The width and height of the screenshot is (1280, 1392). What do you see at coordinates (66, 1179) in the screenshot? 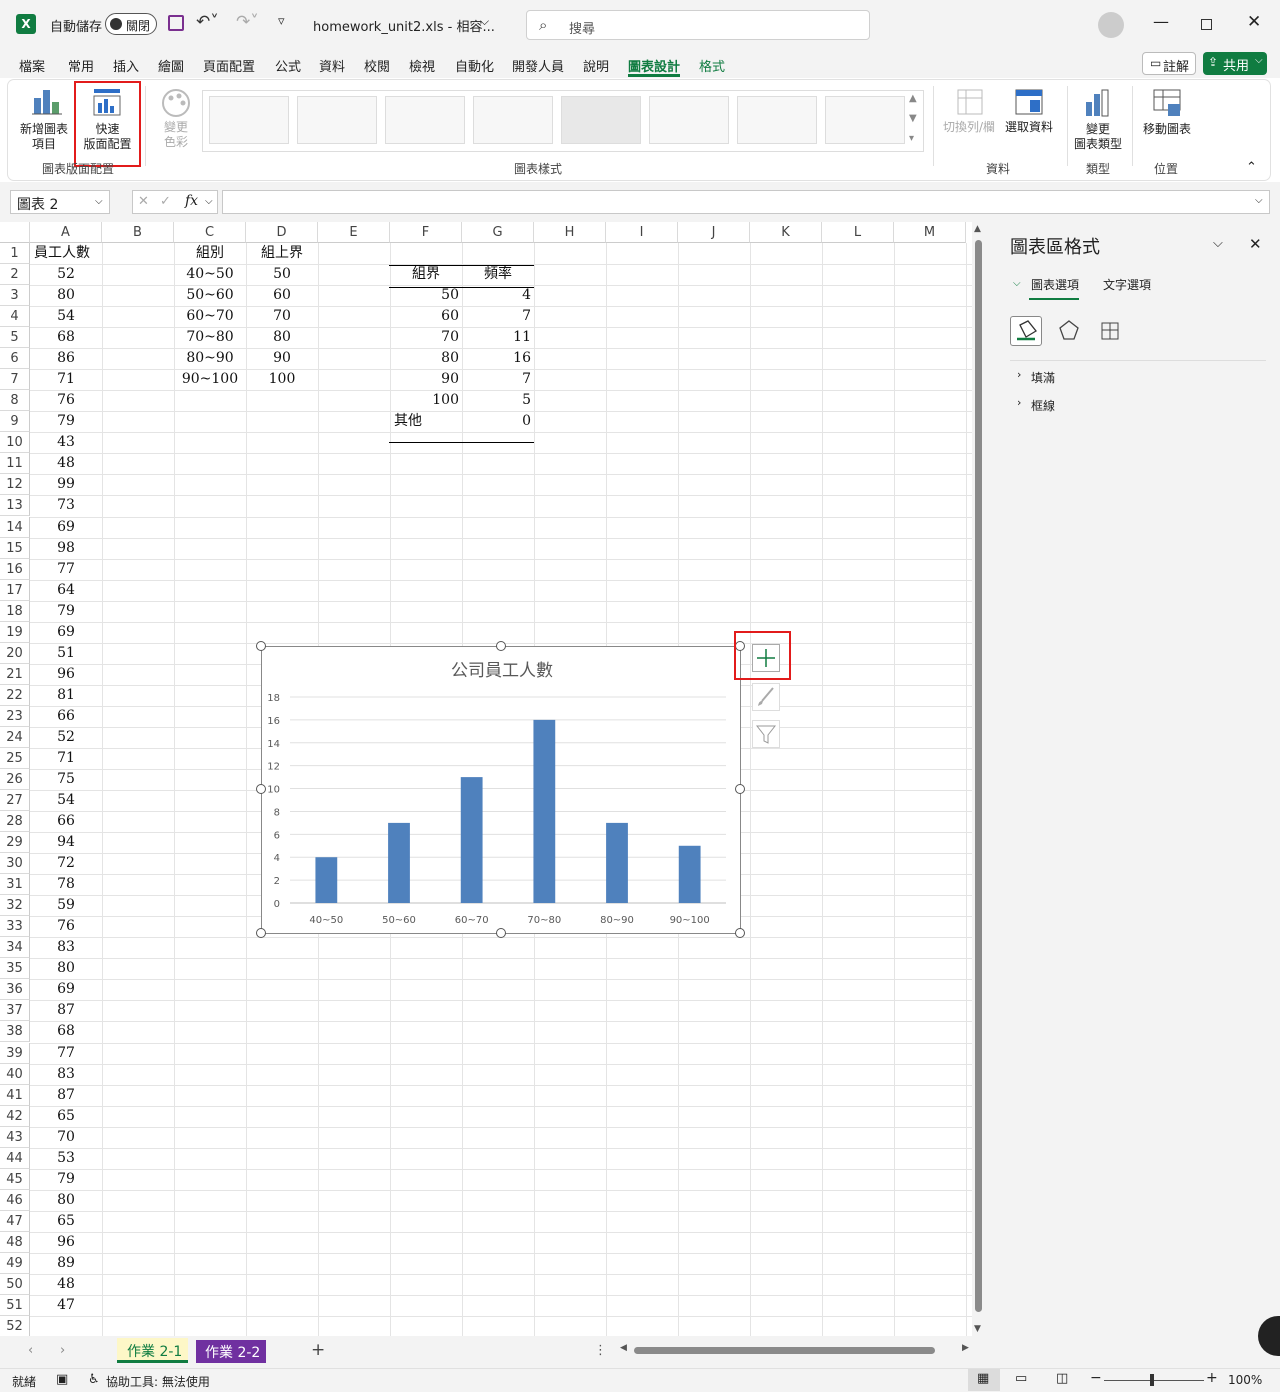
I see `cell: 79` at bounding box center [66, 1179].